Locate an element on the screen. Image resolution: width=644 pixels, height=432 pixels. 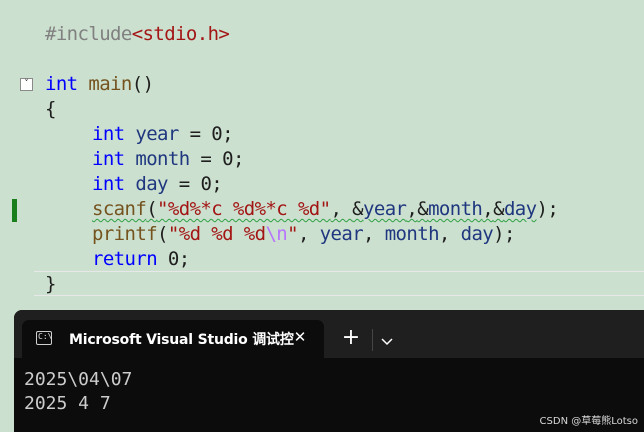
current-line-highlight is located at coordinates (339, 283).